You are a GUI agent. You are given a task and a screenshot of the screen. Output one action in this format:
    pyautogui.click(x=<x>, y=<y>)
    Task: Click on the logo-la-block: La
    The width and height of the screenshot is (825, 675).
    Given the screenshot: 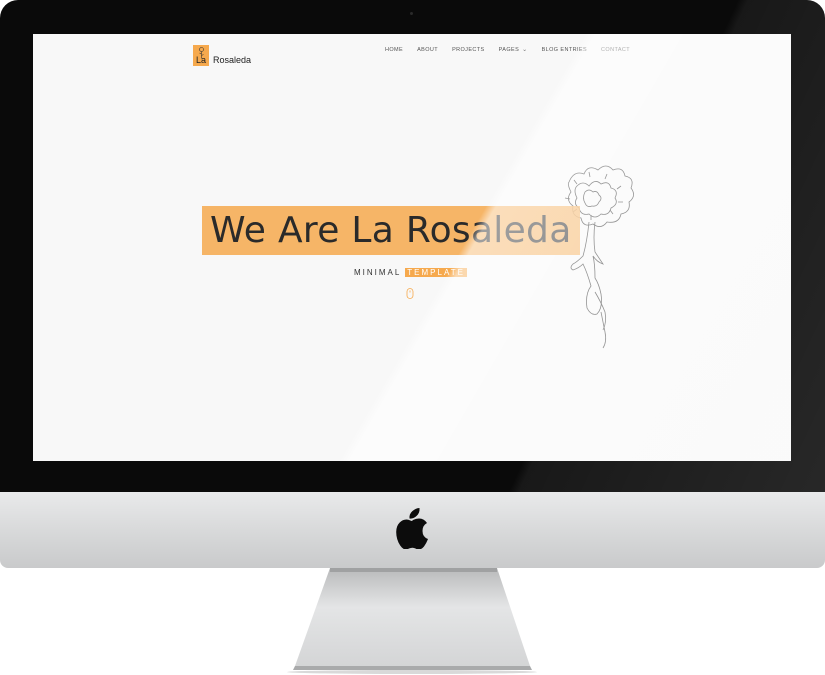 What is the action you would take?
    pyautogui.click(x=201, y=55)
    